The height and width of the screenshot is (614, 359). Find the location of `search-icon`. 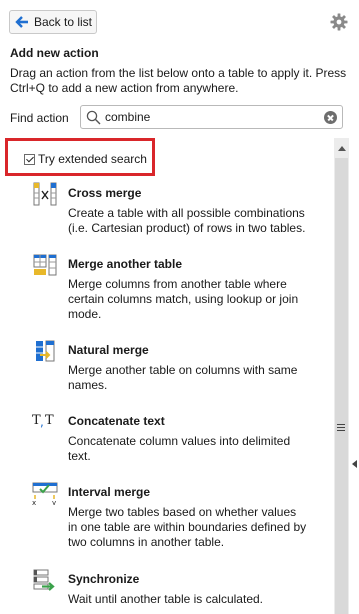

search-icon is located at coordinates (93, 117).